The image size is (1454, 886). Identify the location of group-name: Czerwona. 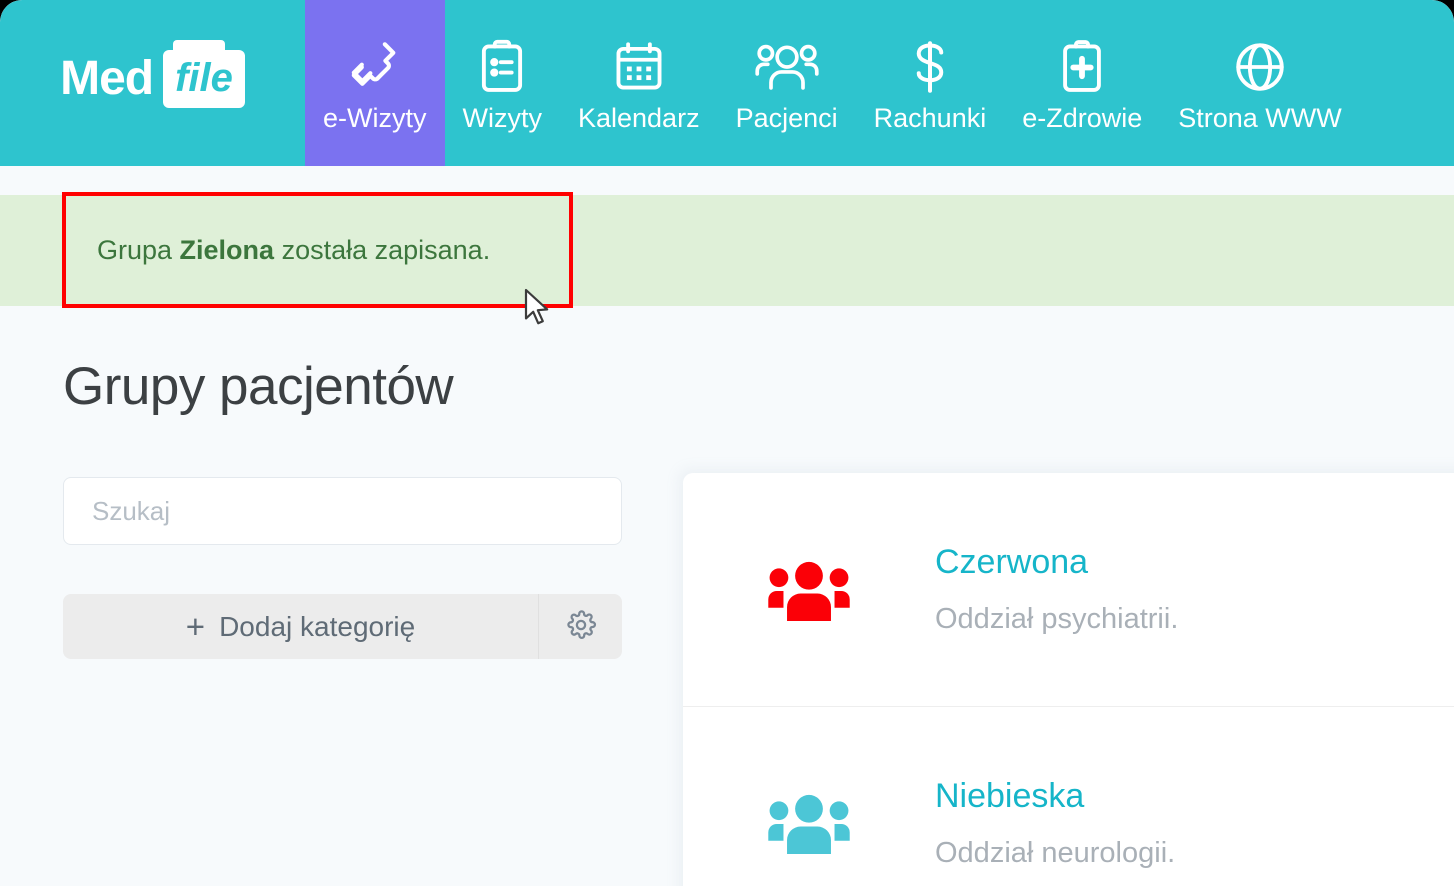
(1056, 562).